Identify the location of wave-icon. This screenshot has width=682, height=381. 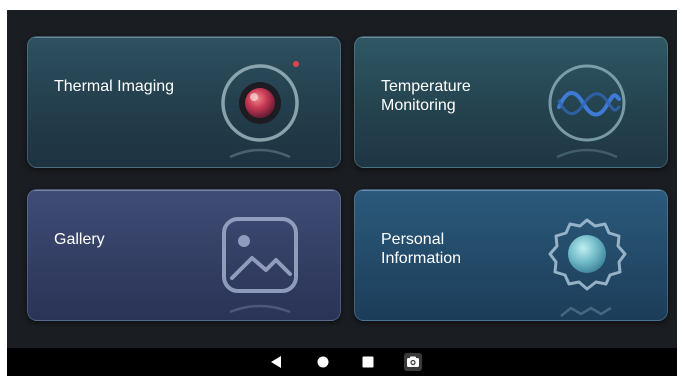
(588, 113).